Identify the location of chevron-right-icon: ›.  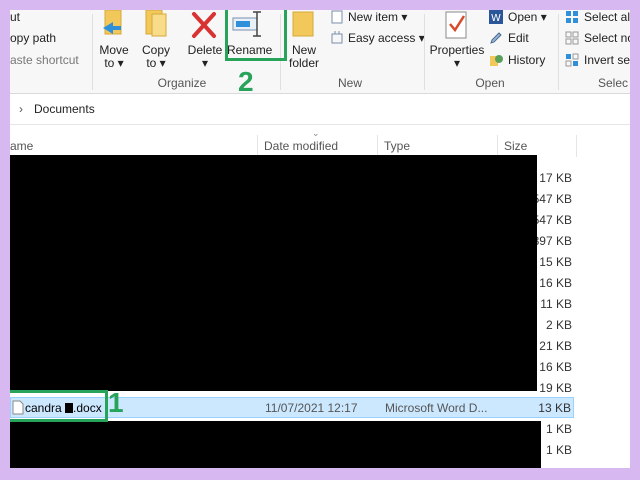
(21, 109).